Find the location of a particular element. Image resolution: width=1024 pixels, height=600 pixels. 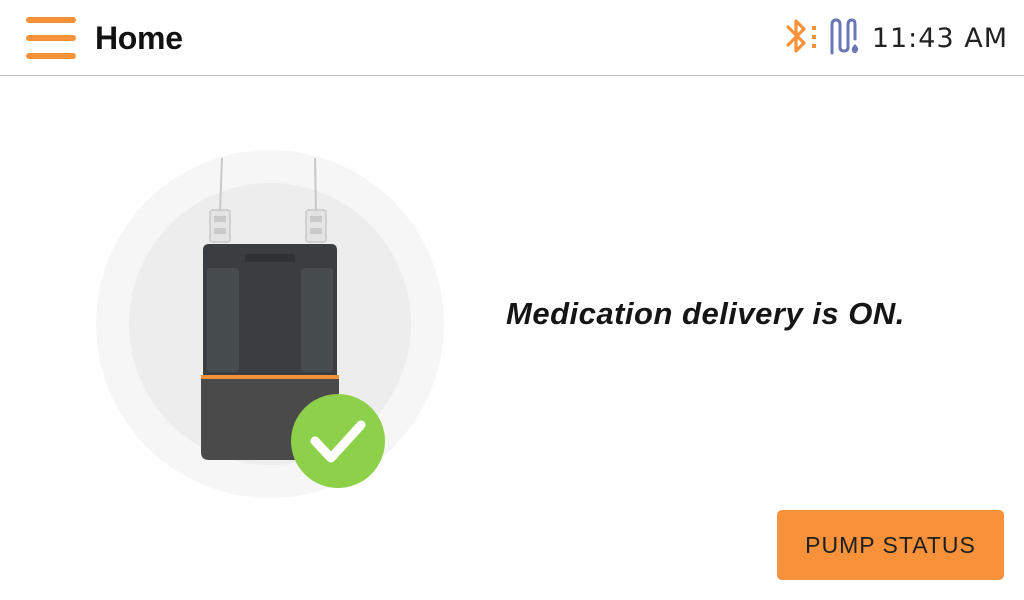

bluetooth-icon is located at coordinates (802, 38).